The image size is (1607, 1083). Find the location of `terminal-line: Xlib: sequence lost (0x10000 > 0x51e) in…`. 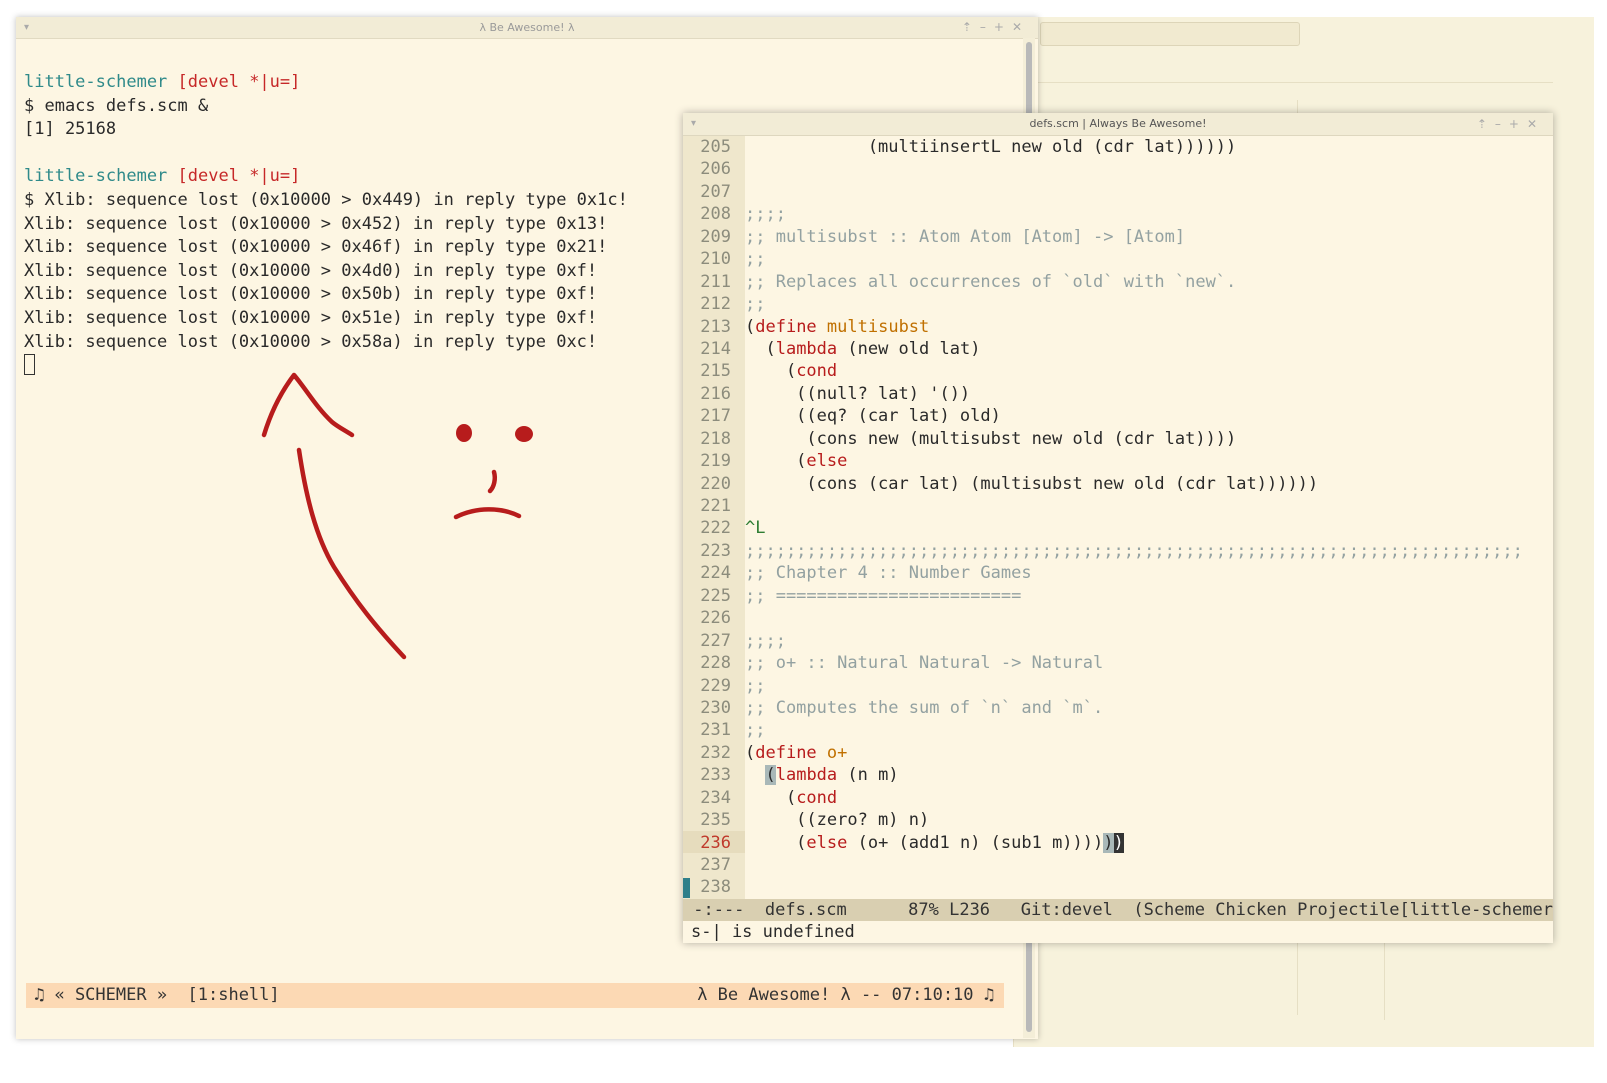

terminal-line: Xlib: sequence lost (0x10000 > 0x51e) in… is located at coordinates (326, 319).